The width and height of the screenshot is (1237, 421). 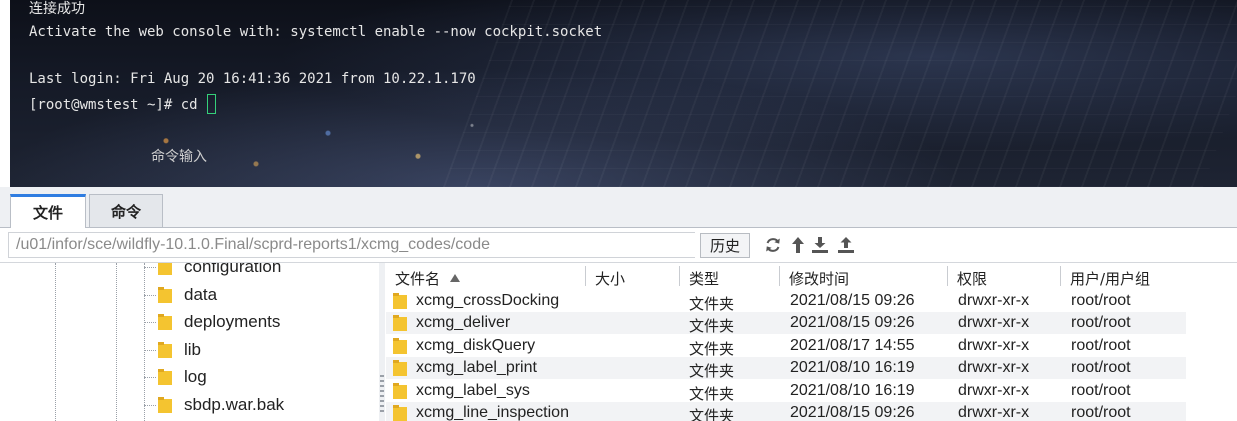 I want to click on sort-ascending-icon, so click(x=455, y=278).